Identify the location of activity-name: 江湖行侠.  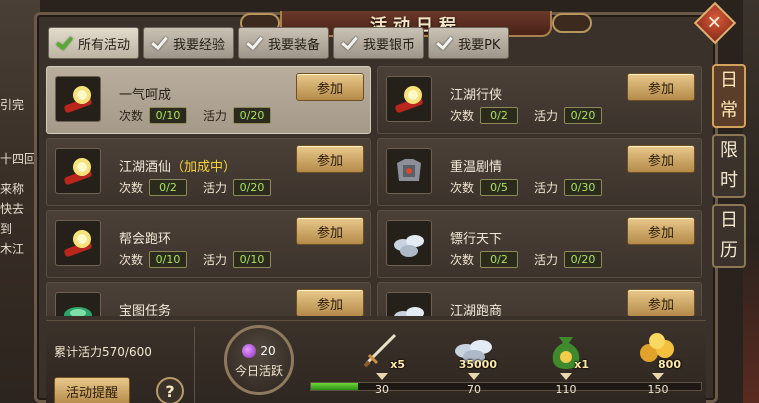
(476, 95).